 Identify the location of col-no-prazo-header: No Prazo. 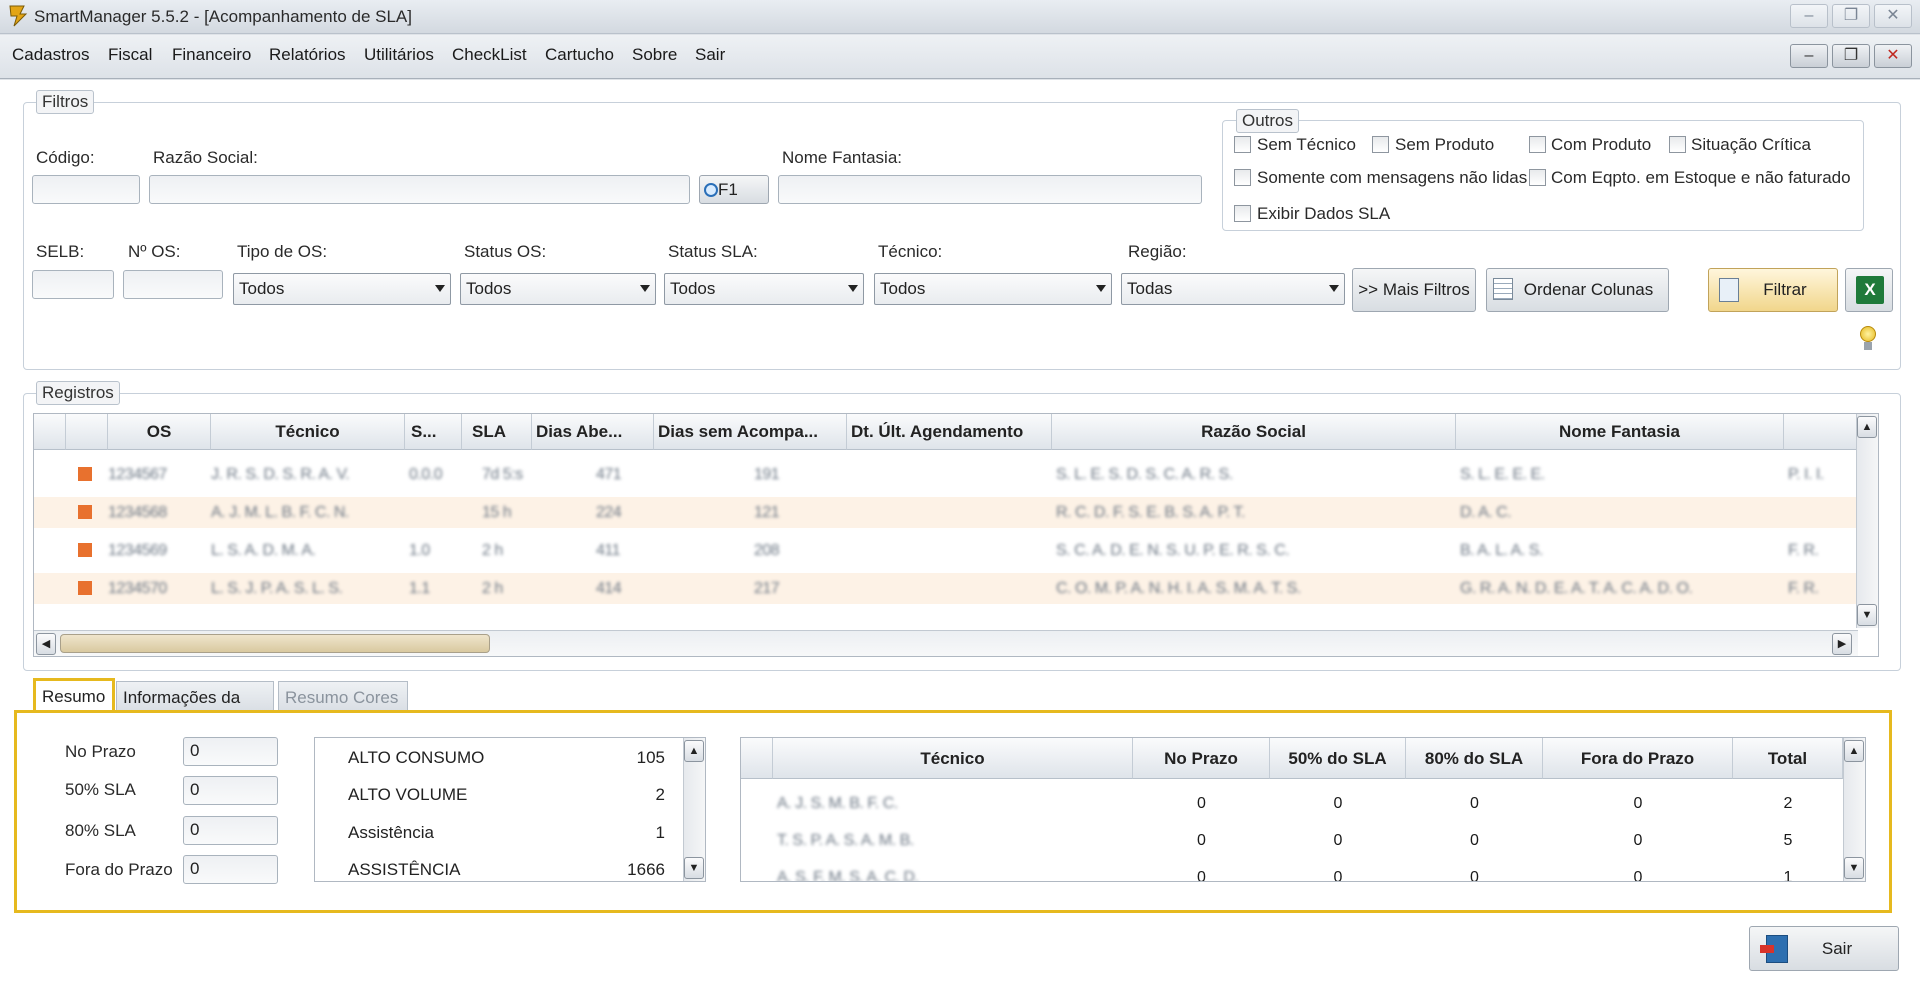
(1201, 758).